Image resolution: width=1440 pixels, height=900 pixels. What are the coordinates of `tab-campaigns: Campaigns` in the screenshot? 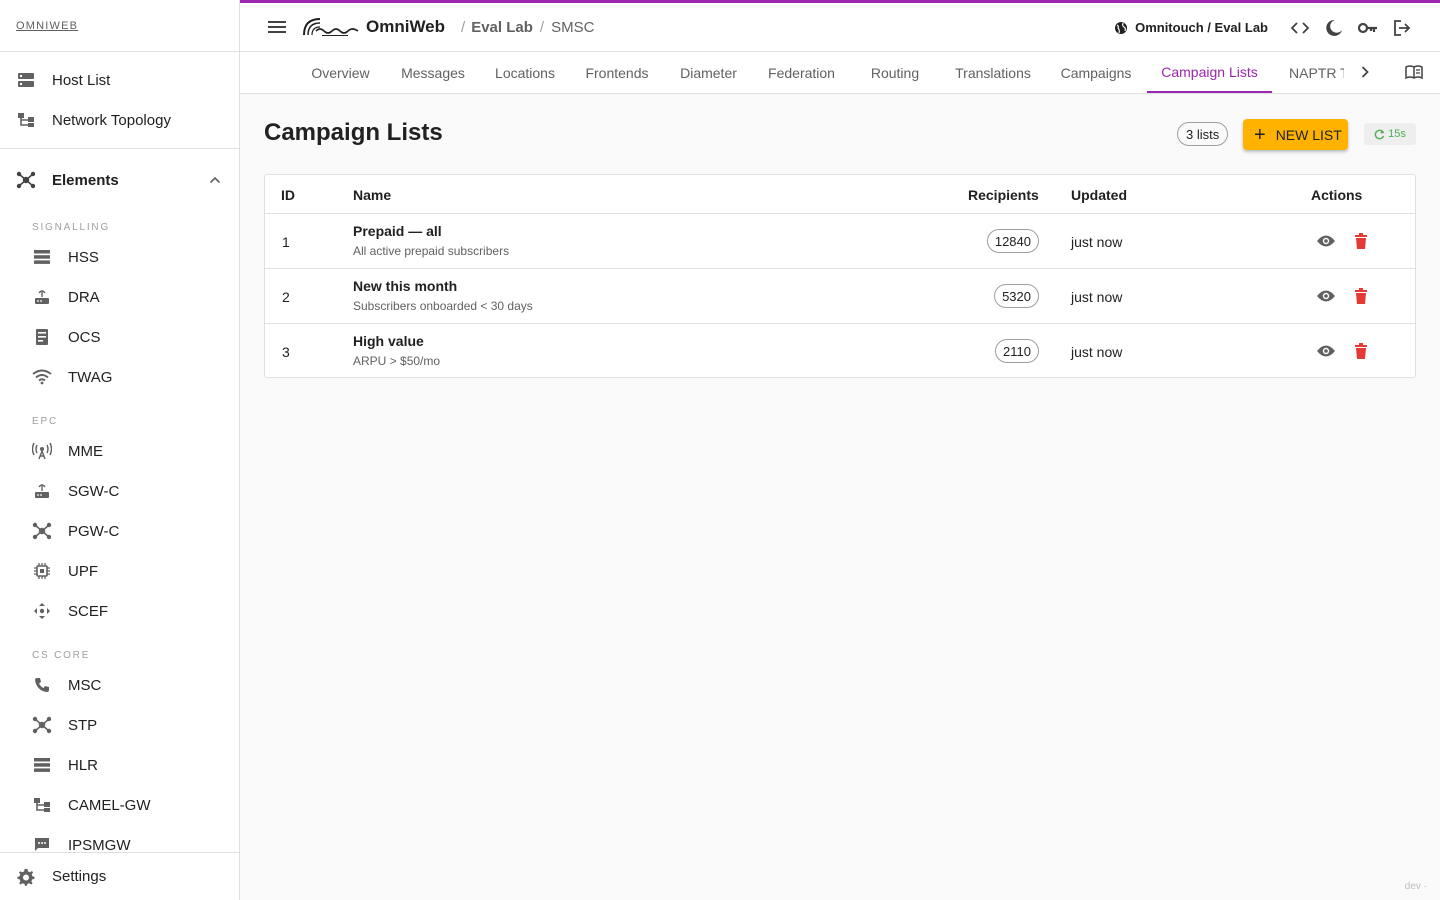 It's located at (1096, 72).